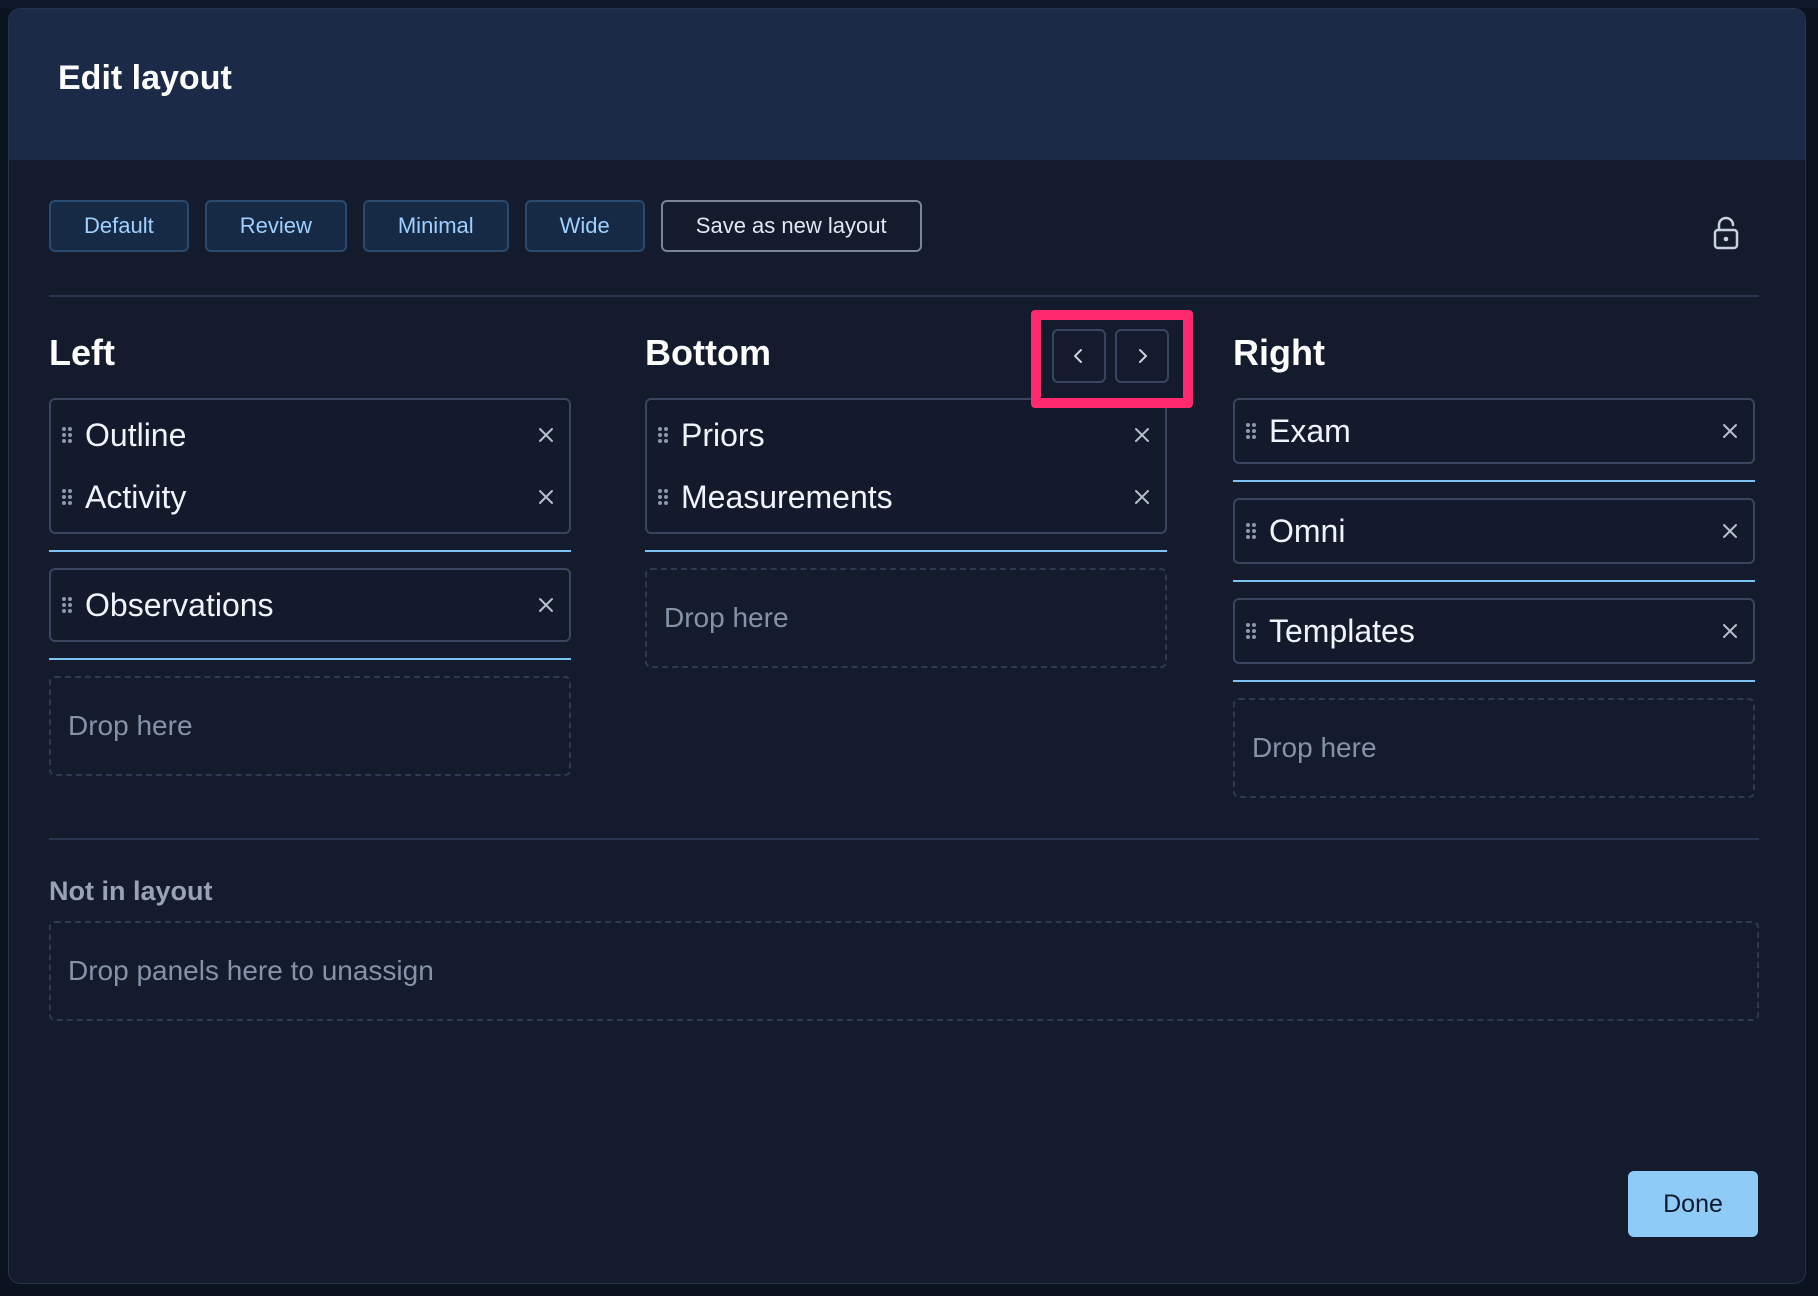 The width and height of the screenshot is (1818, 1296). I want to click on modal-title: Edit layout, so click(145, 78).